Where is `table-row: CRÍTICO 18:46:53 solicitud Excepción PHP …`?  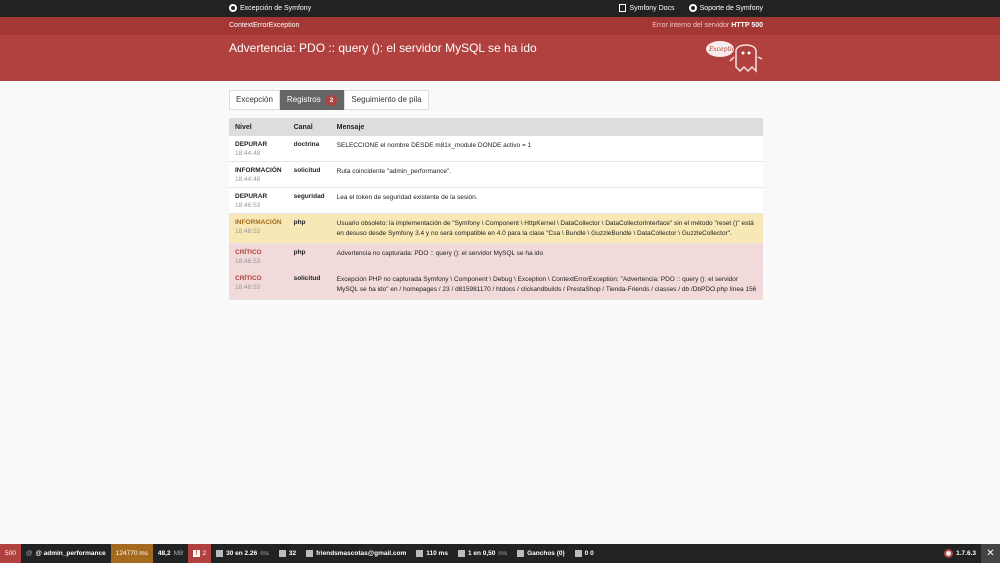
table-row: CRÍTICO 18:46:53 solicitud Excepción PHP … is located at coordinates (496, 284).